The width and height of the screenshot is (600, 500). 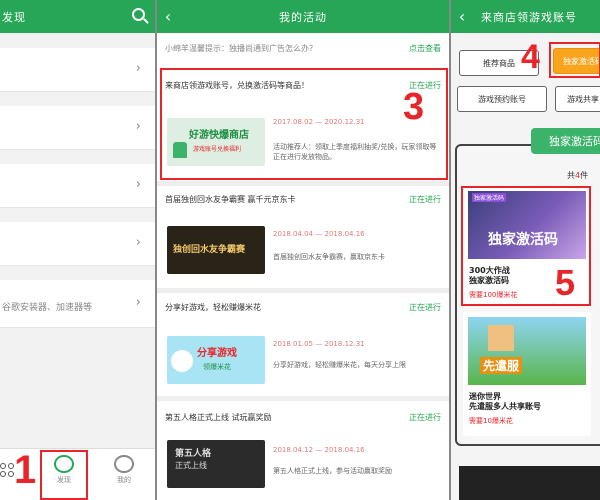 I want to click on count-suffix: 件, so click(x=584, y=175).